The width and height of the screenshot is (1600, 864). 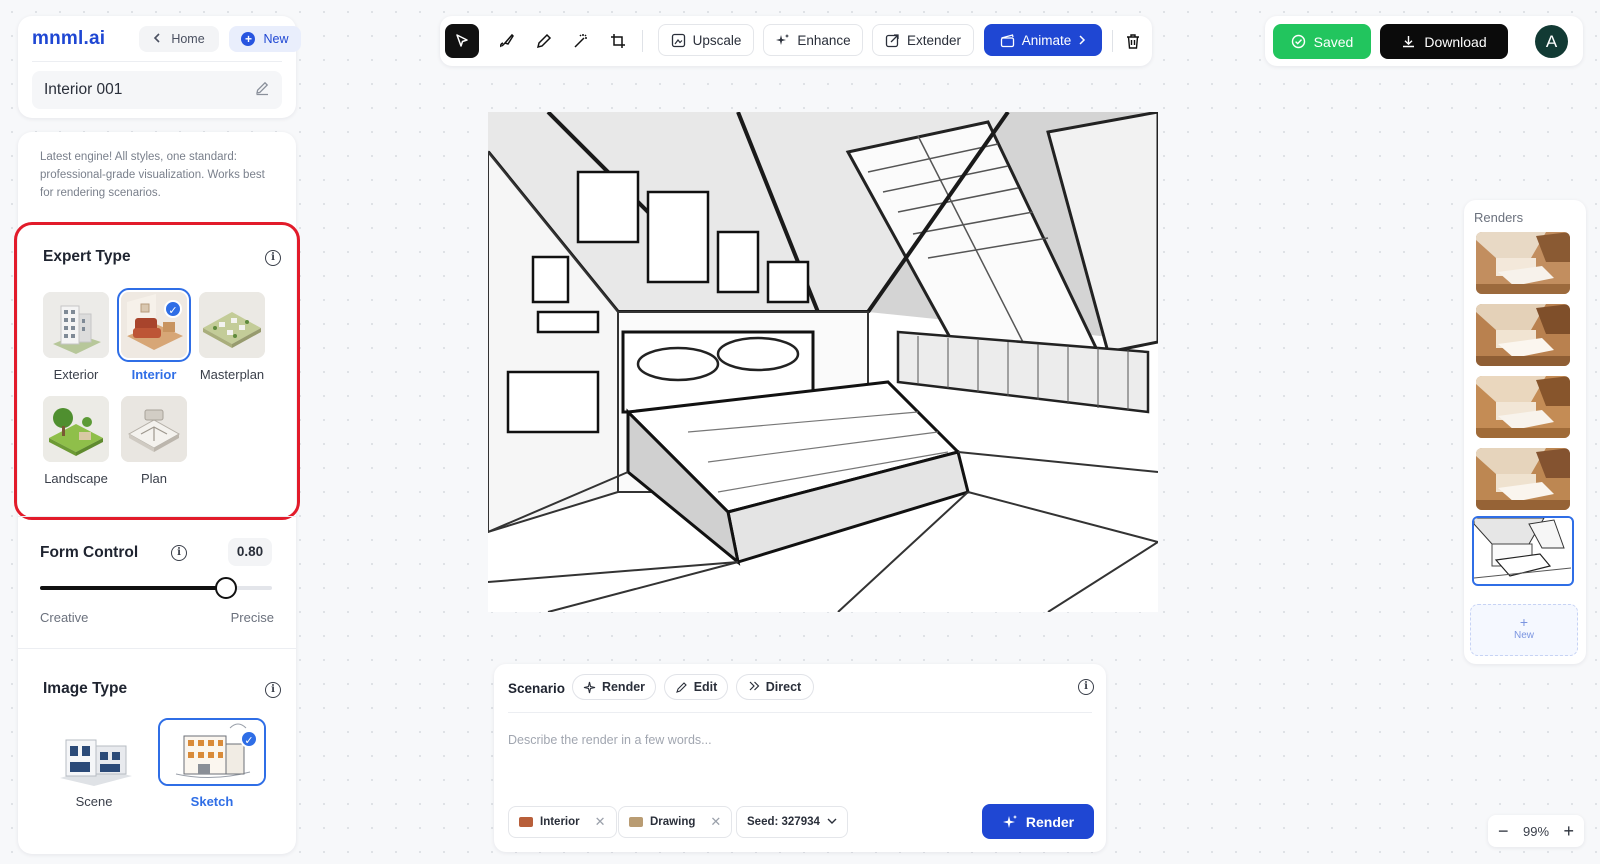 I want to click on new-project-button: + New, so click(x=265, y=39).